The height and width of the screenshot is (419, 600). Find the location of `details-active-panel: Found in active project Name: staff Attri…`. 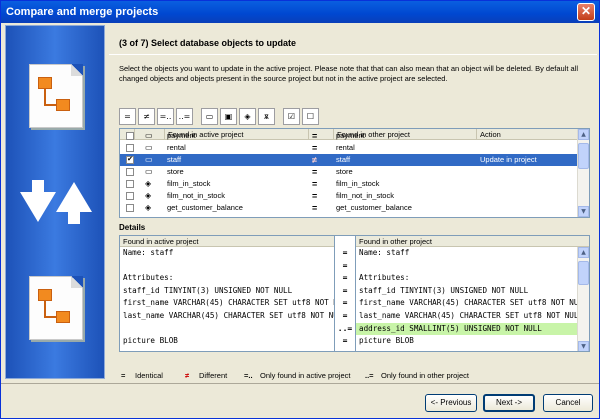

details-active-panel: Found in active project Name: staff Attri… is located at coordinates (227, 293).